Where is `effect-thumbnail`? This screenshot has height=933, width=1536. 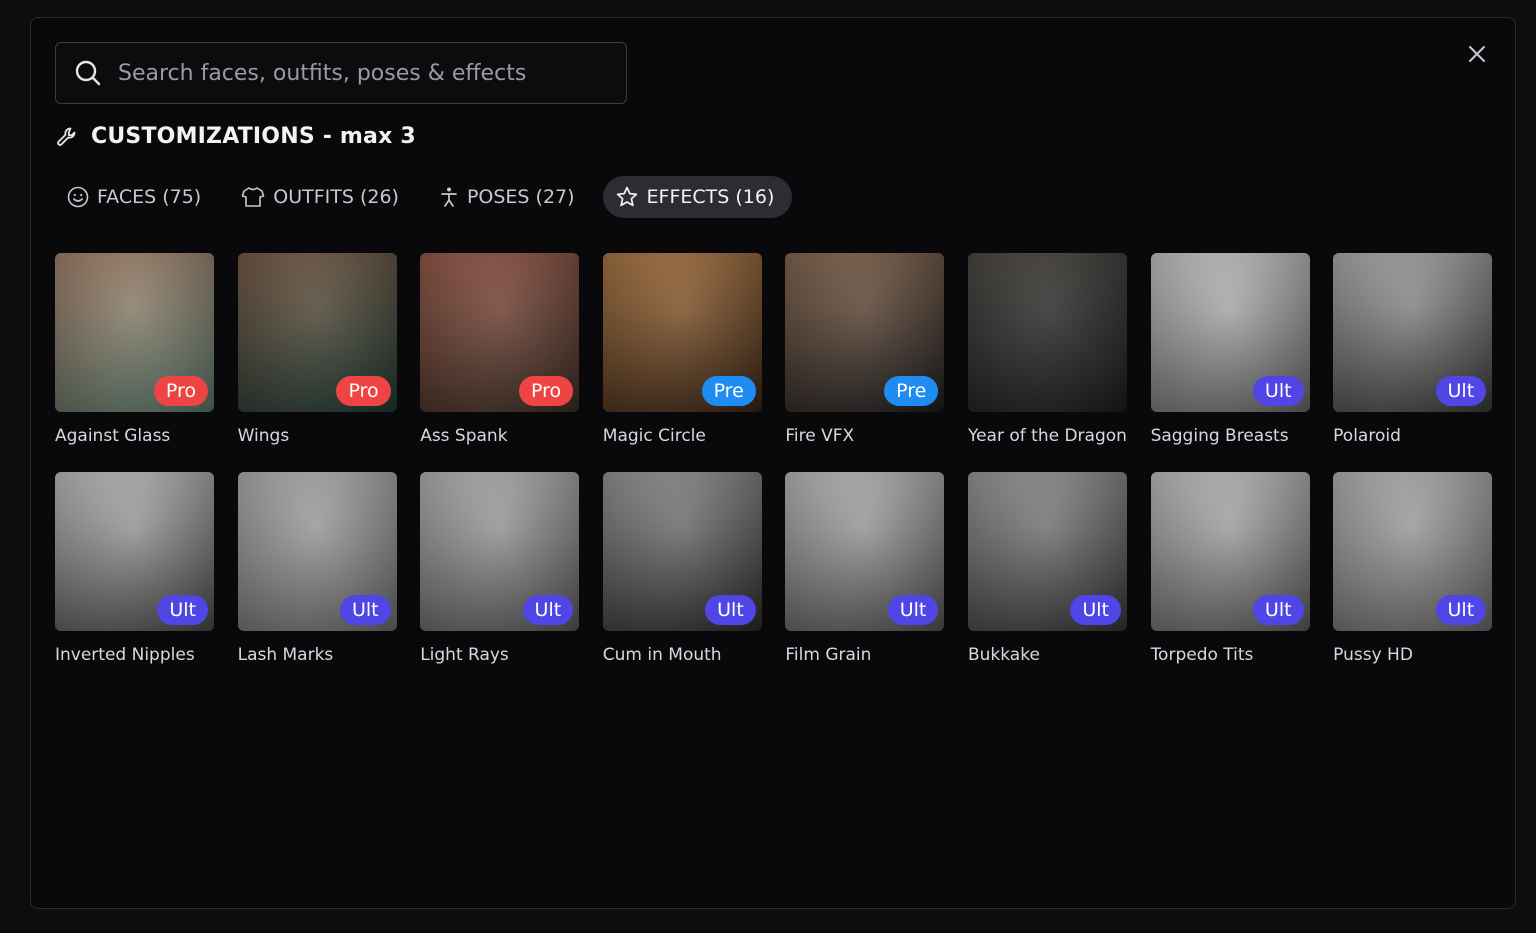
effect-thumbnail is located at coordinates (1047, 332).